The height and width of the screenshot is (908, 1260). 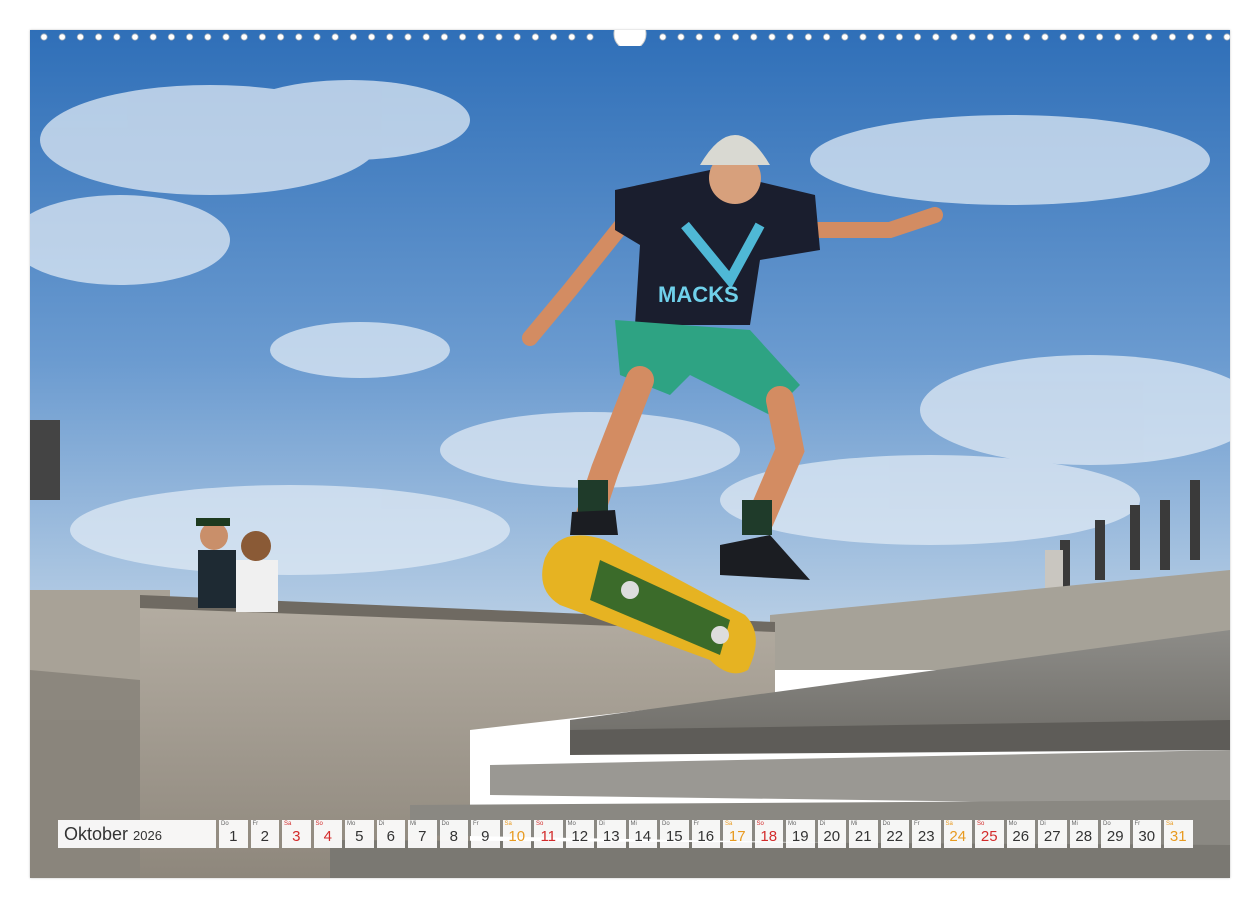 I want to click on day-cell: Di 27, so click(x=1052, y=834).